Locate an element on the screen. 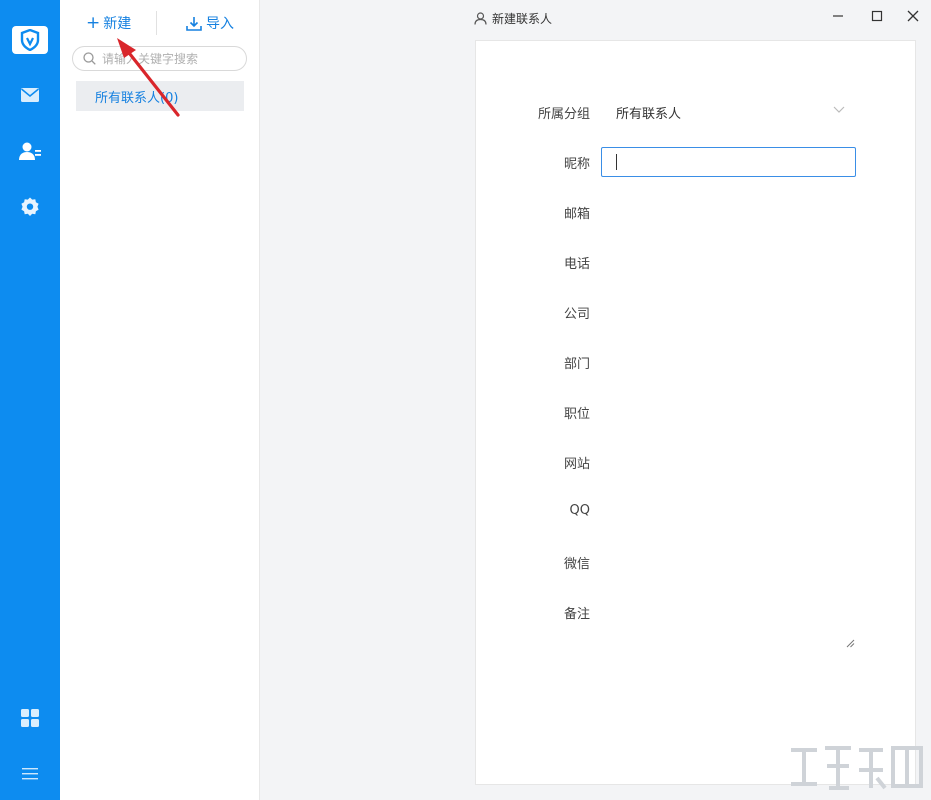 The image size is (931, 800). annotation-arrow is located at coordinates (148, 77).